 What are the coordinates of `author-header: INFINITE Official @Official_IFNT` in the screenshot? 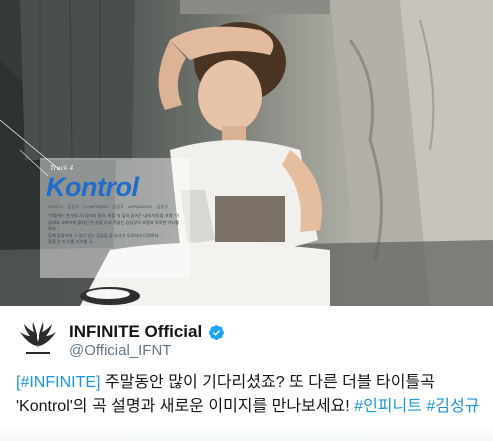 It's located at (246, 335).